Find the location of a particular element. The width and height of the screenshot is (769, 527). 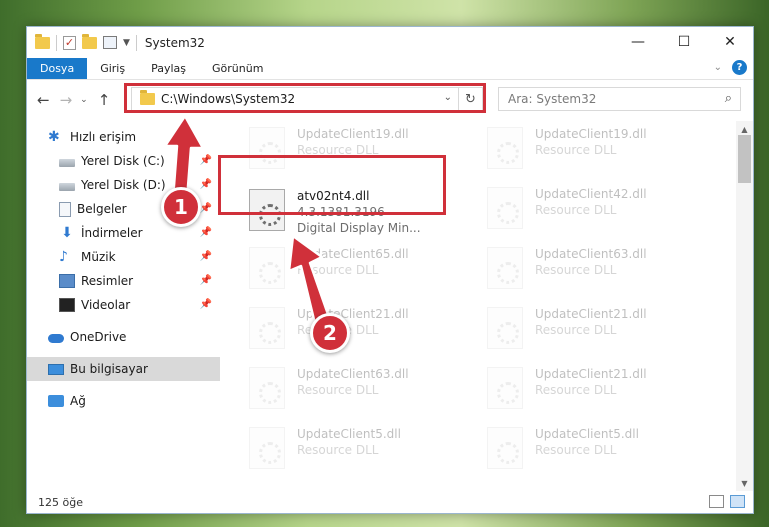

scroll-thumb is located at coordinates (744, 159).